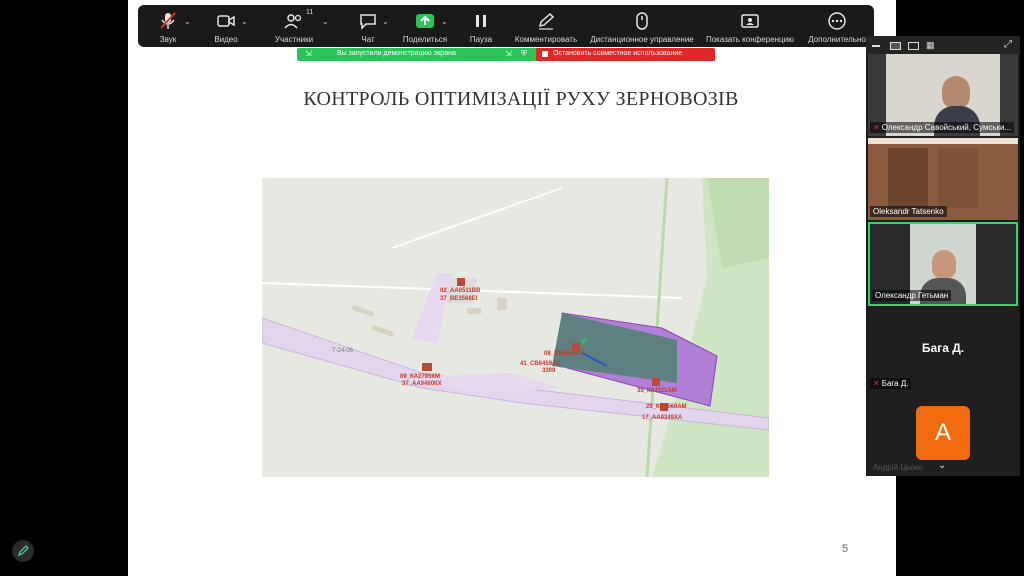 This screenshot has width=1024, height=576. Describe the element at coordinates (912, 295) in the screenshot. I see `participant-name: Олександр Гетьман` at that location.